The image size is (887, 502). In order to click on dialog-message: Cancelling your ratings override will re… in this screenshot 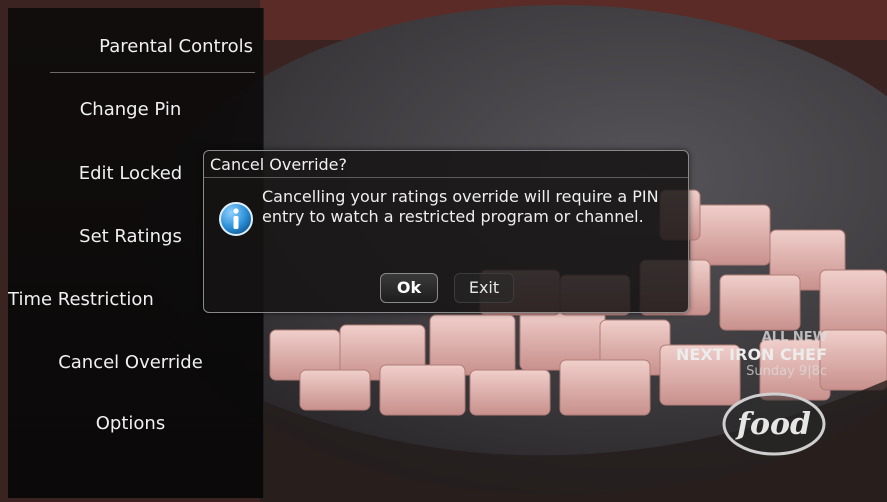, I will do `click(460, 206)`.